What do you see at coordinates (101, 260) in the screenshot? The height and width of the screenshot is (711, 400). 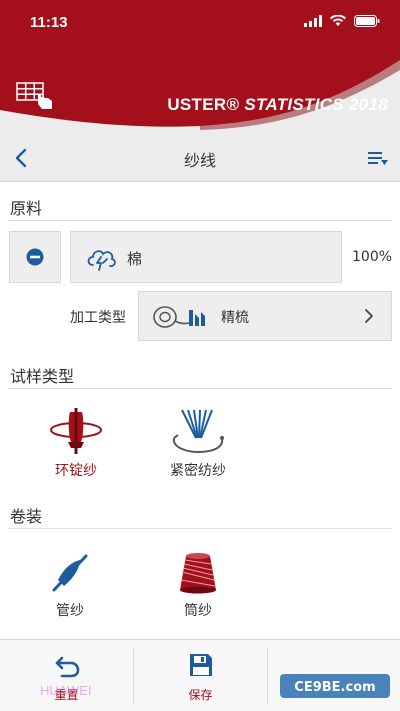 I see `cotton-icon` at bounding box center [101, 260].